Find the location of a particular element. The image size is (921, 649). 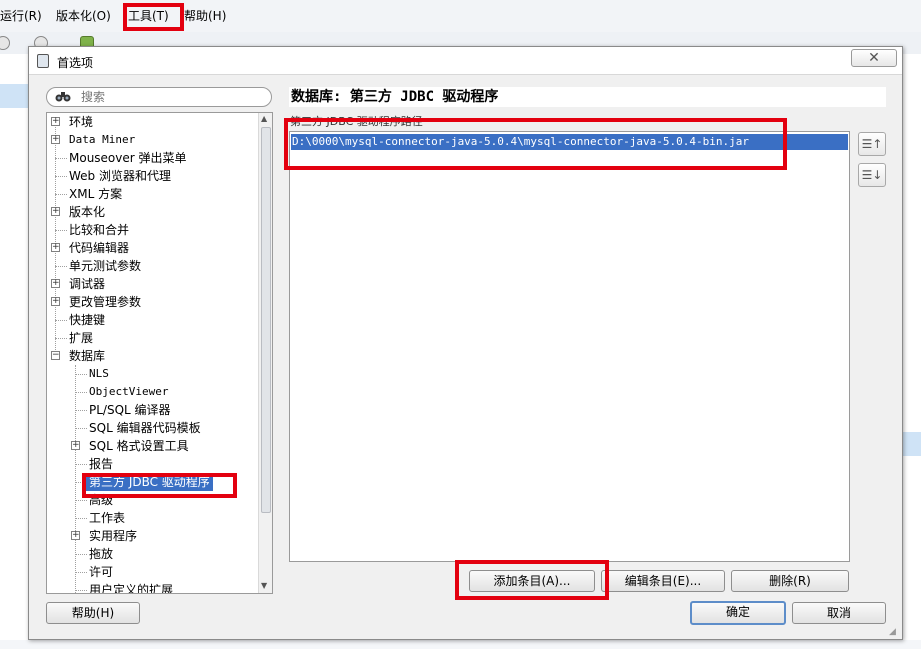

driver-path-label: 第三方 JDBC 驱动程序路径 is located at coordinates (356, 121).